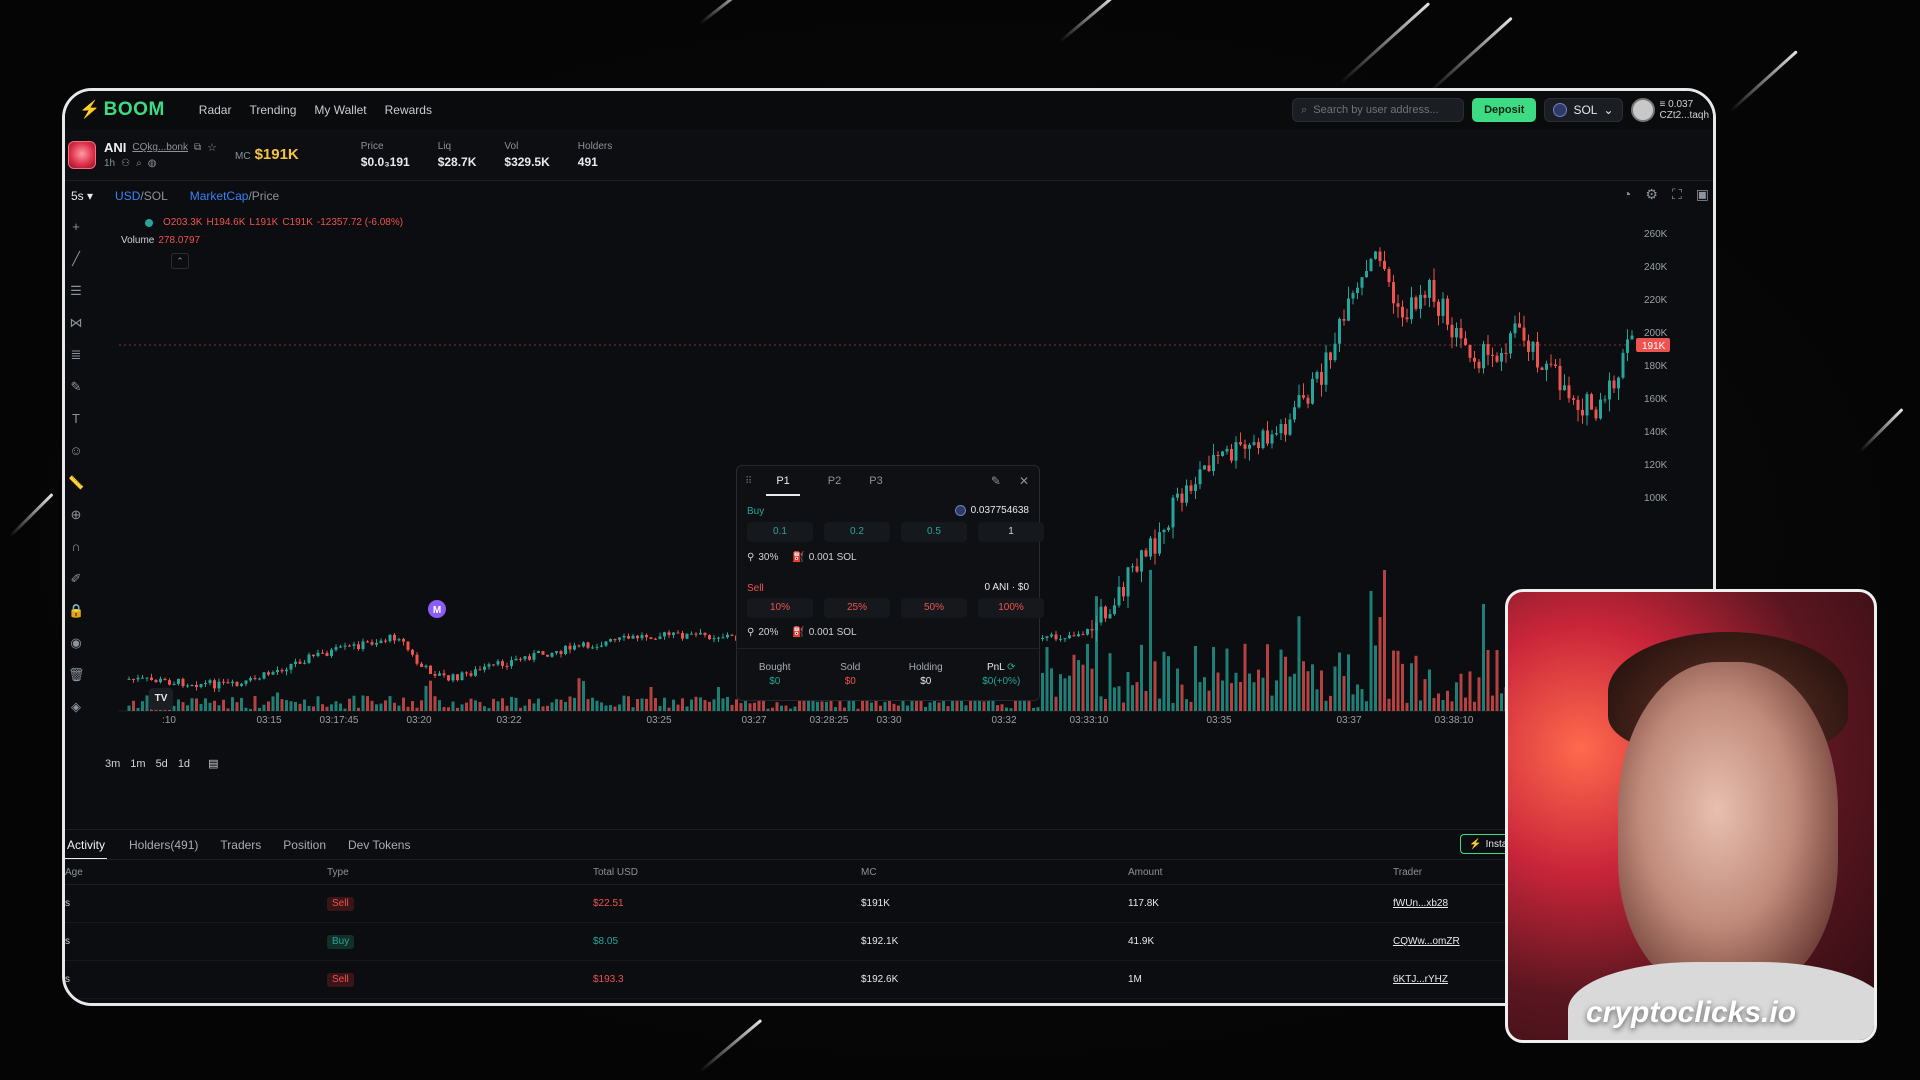  What do you see at coordinates (76, 515) in the screenshot?
I see `zoom-in-icon: ⊕` at bounding box center [76, 515].